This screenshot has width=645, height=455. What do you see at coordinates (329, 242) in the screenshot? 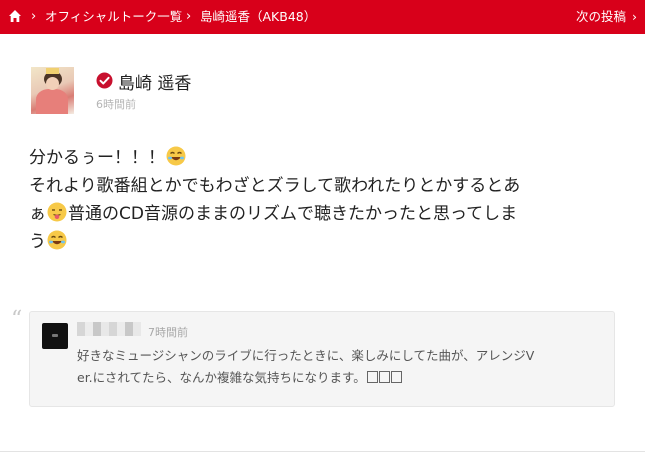
I see `post-line: う` at bounding box center [329, 242].